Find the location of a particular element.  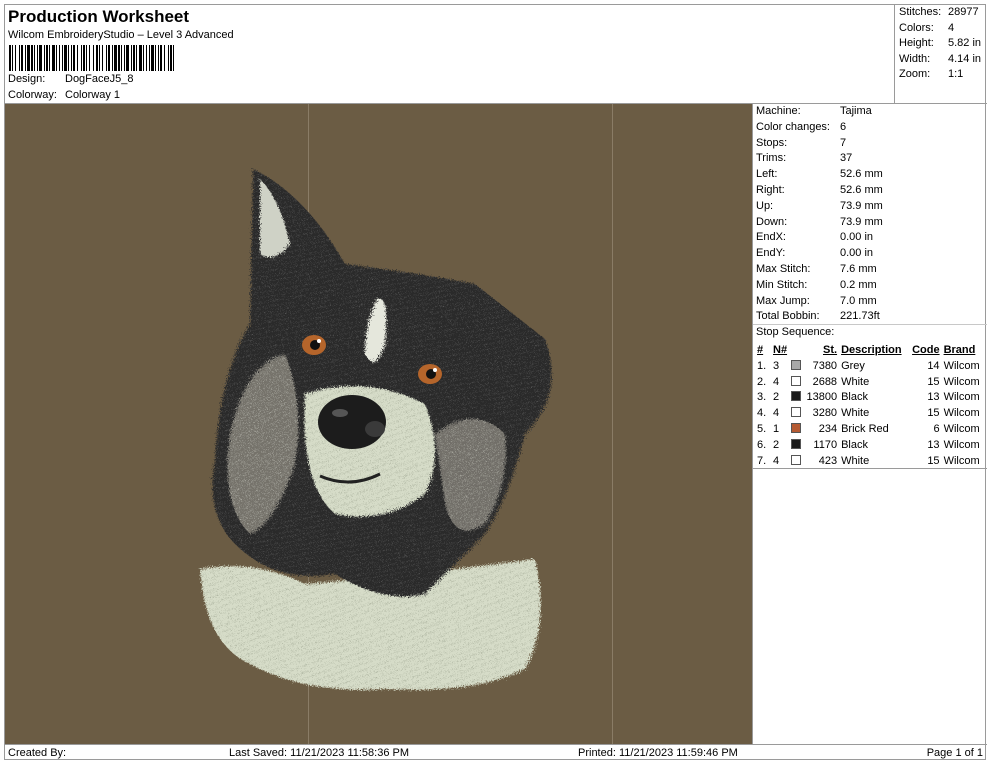

info-value: 7.6 mm is located at coordinates (858, 269).